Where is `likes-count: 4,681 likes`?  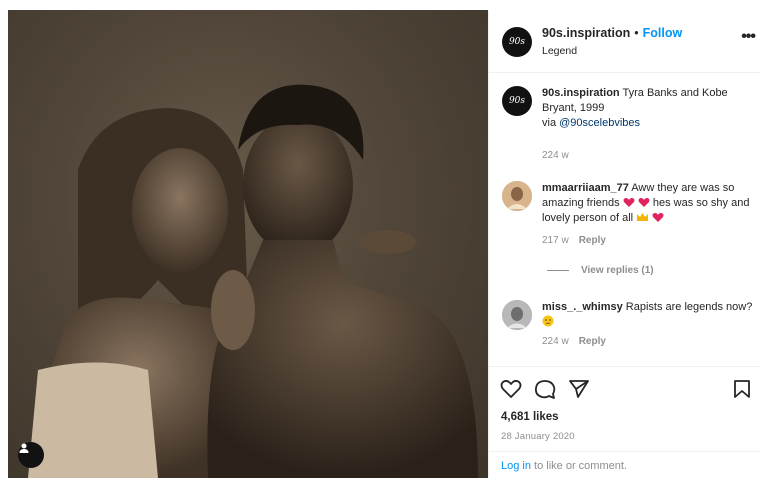 likes-count: 4,681 likes is located at coordinates (530, 417).